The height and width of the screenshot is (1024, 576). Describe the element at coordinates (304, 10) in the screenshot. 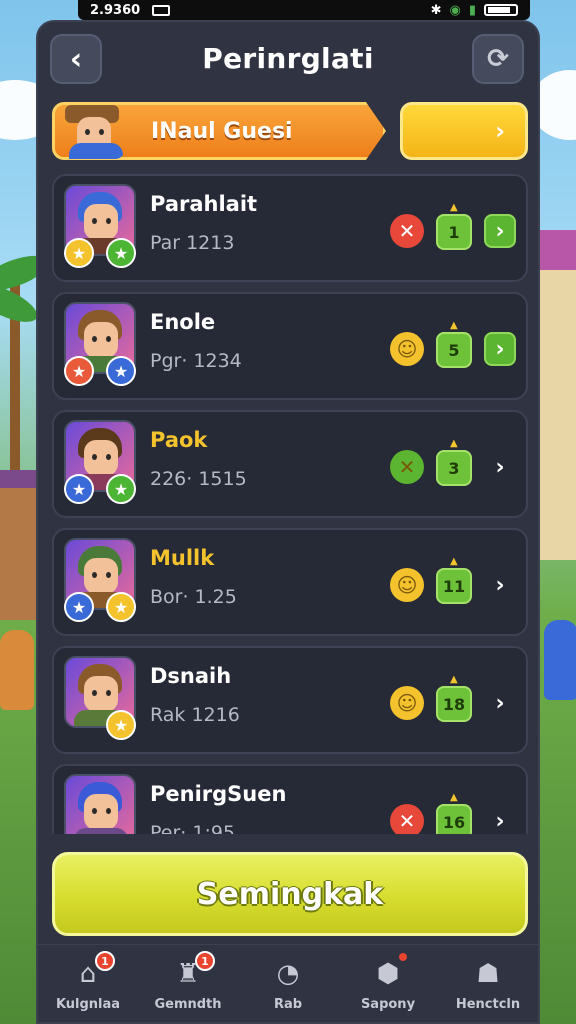

I see `status-bar: 2.9360 ✱ ◉ ▮` at that location.